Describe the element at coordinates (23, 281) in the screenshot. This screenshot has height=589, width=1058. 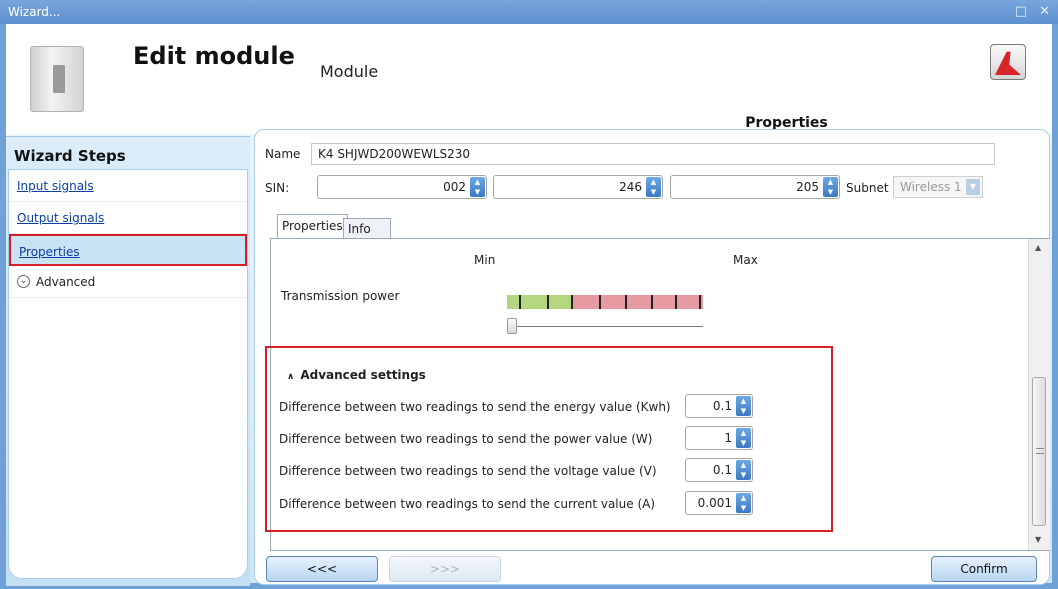
I see `chevron-down-icon: ⌄` at that location.